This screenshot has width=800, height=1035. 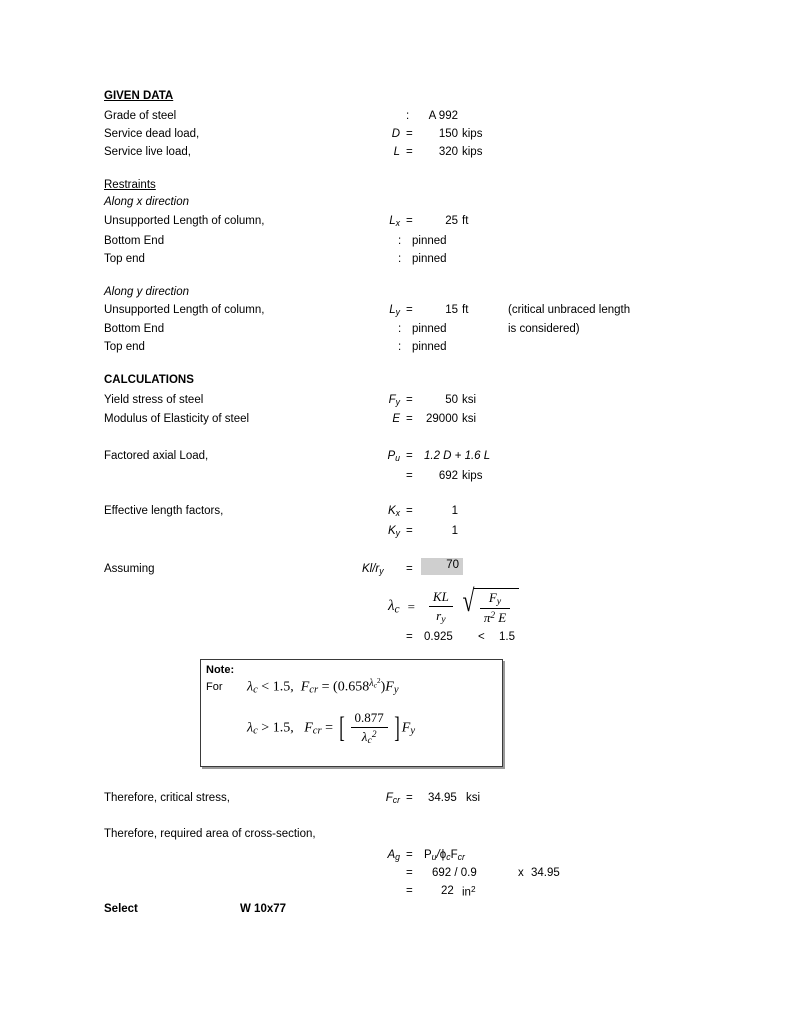 I want to click on 0877-over-lambda2-fraction: 0.877 λc2, so click(x=369, y=728).